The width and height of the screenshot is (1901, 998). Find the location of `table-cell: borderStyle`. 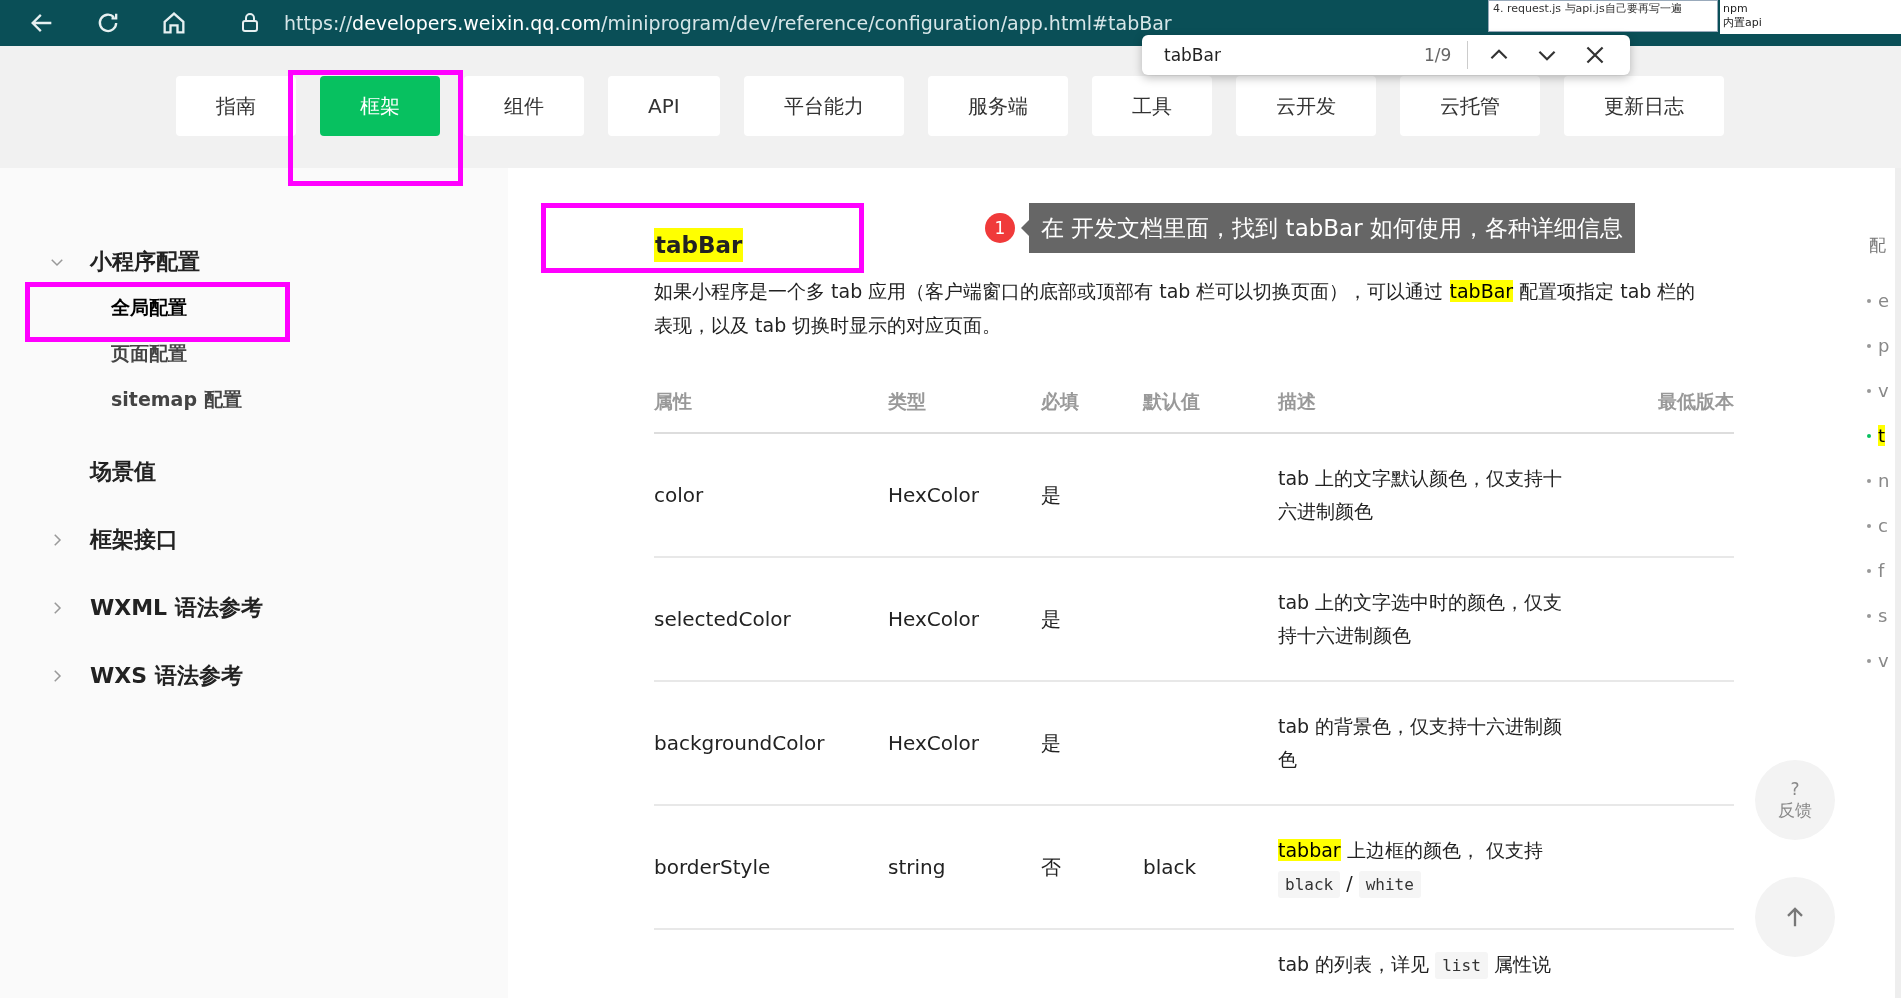

table-cell: borderStyle is located at coordinates (712, 867).